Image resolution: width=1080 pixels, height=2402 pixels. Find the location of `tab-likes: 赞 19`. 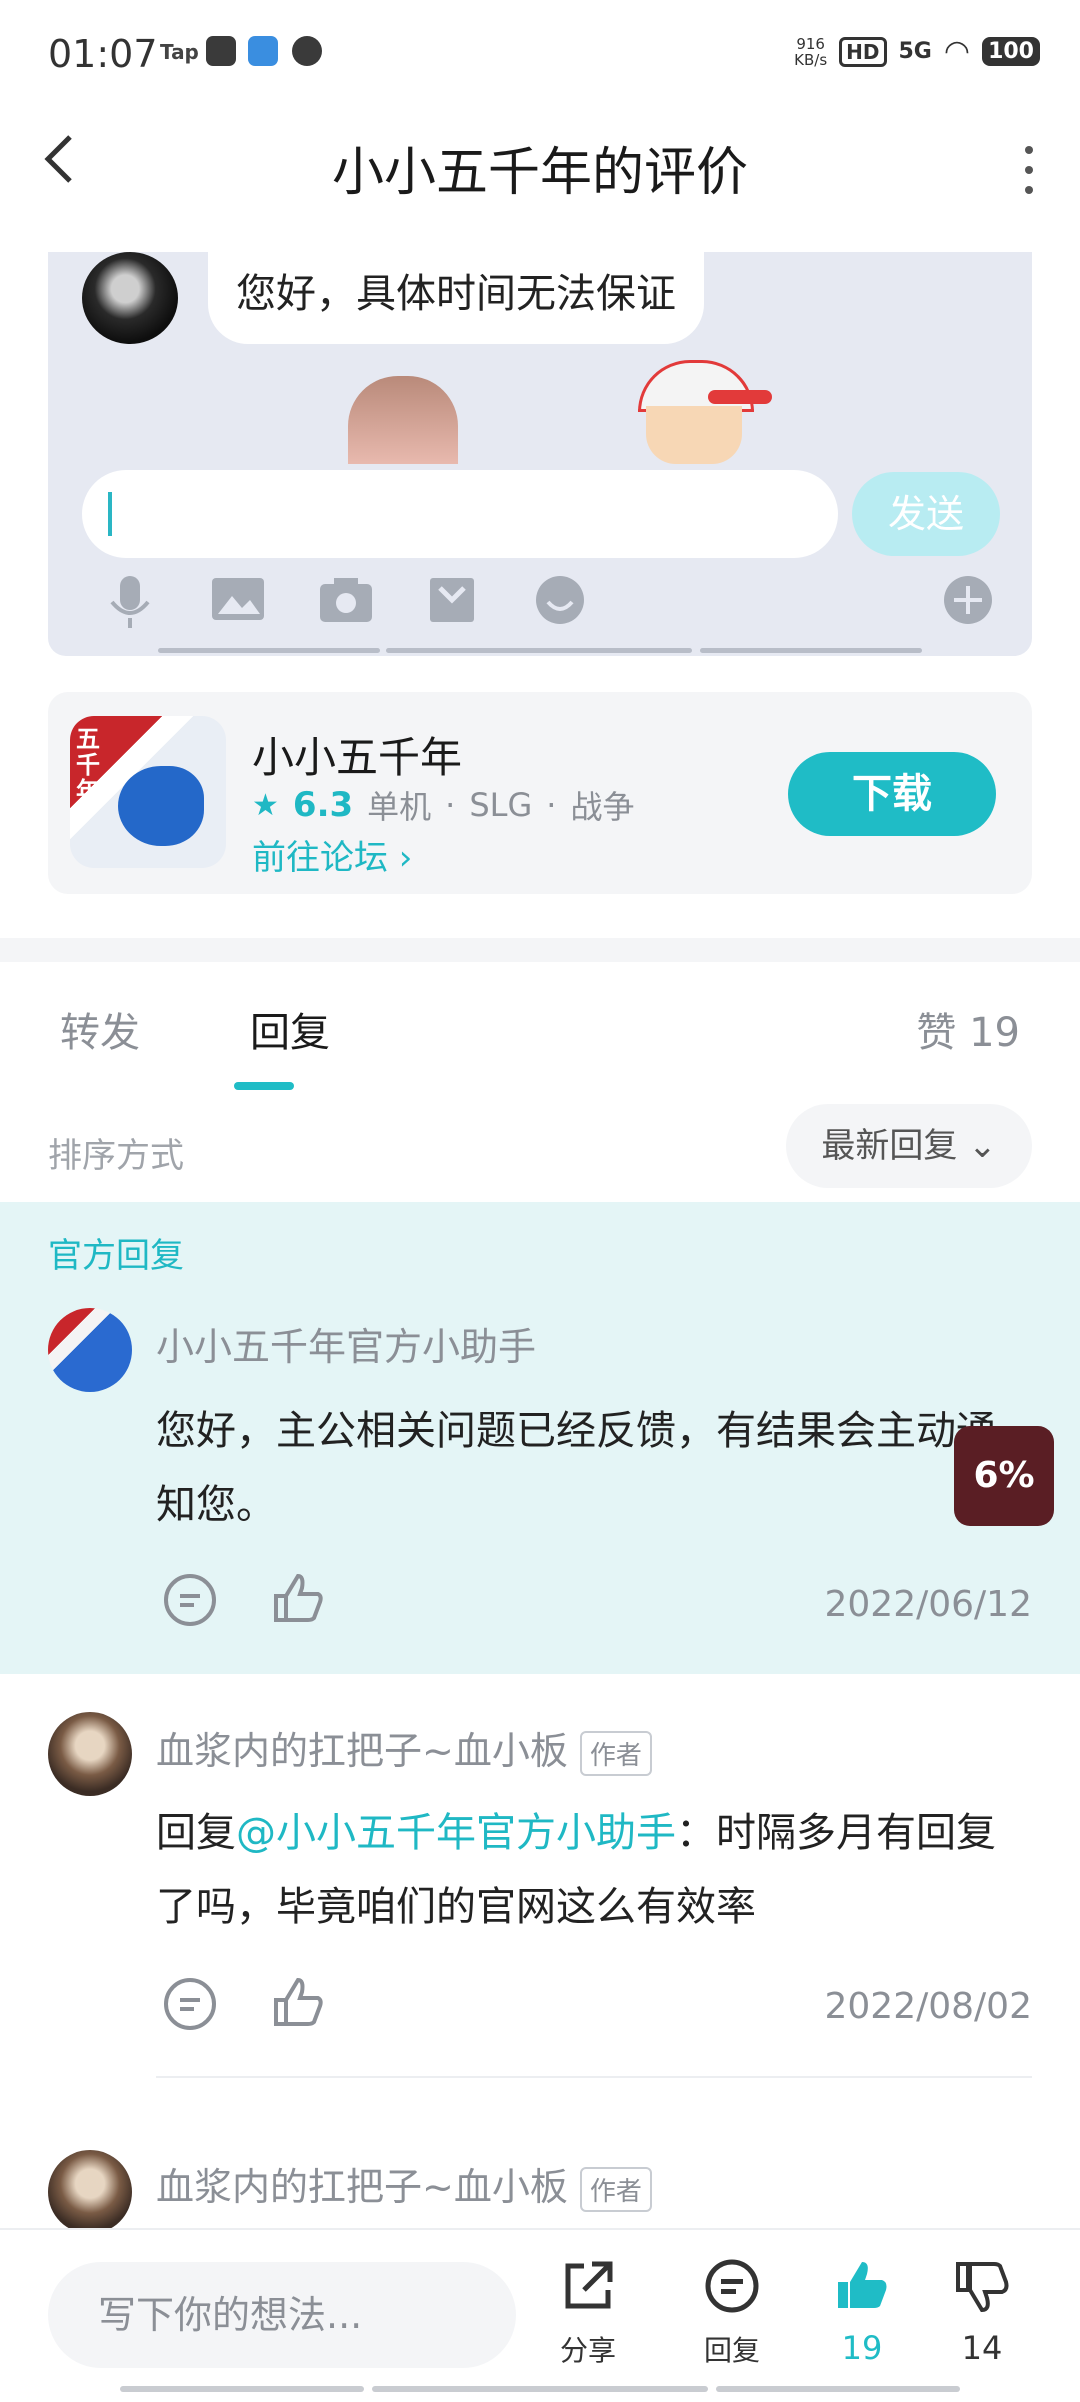

tab-likes: 赞 19 is located at coordinates (968, 1029).